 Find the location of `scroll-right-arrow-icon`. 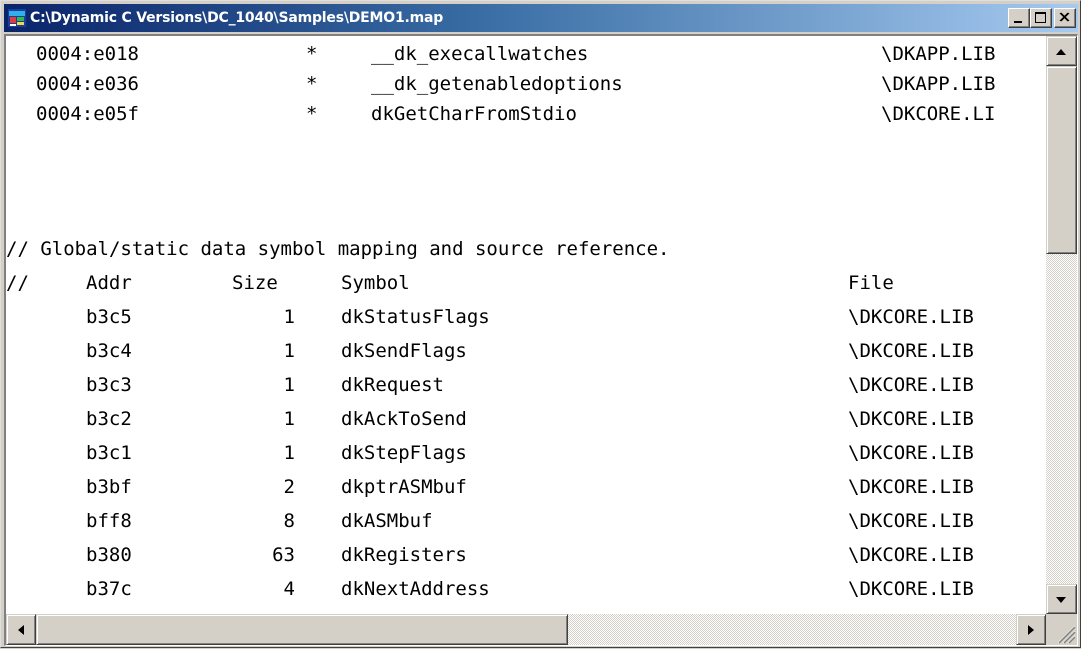

scroll-right-arrow-icon is located at coordinates (1031, 630).